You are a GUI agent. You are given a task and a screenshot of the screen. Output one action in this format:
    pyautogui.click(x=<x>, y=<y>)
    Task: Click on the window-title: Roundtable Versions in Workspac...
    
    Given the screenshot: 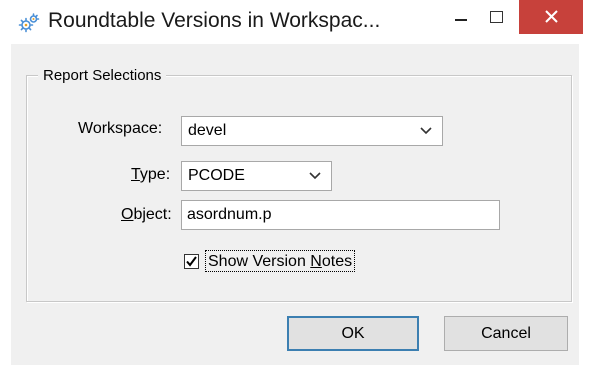 What is the action you would take?
    pyautogui.click(x=214, y=20)
    